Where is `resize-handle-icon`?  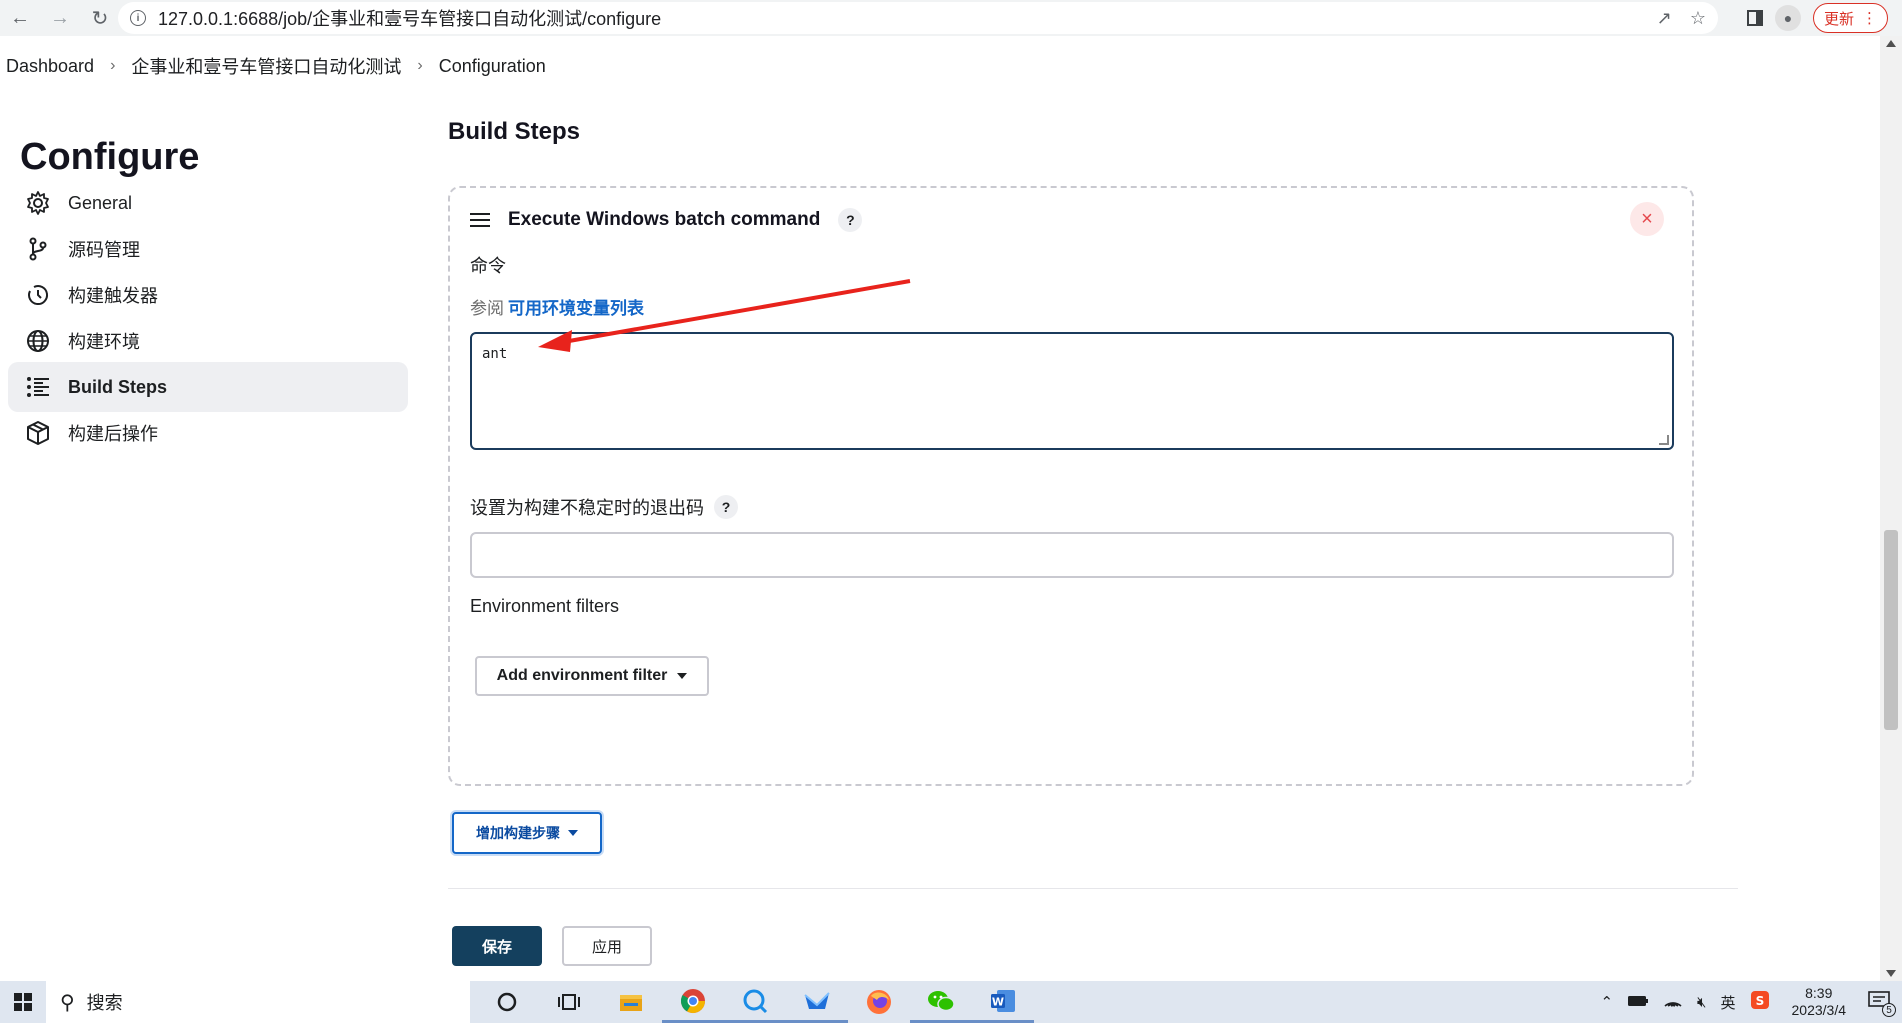 resize-handle-icon is located at coordinates (1664, 440).